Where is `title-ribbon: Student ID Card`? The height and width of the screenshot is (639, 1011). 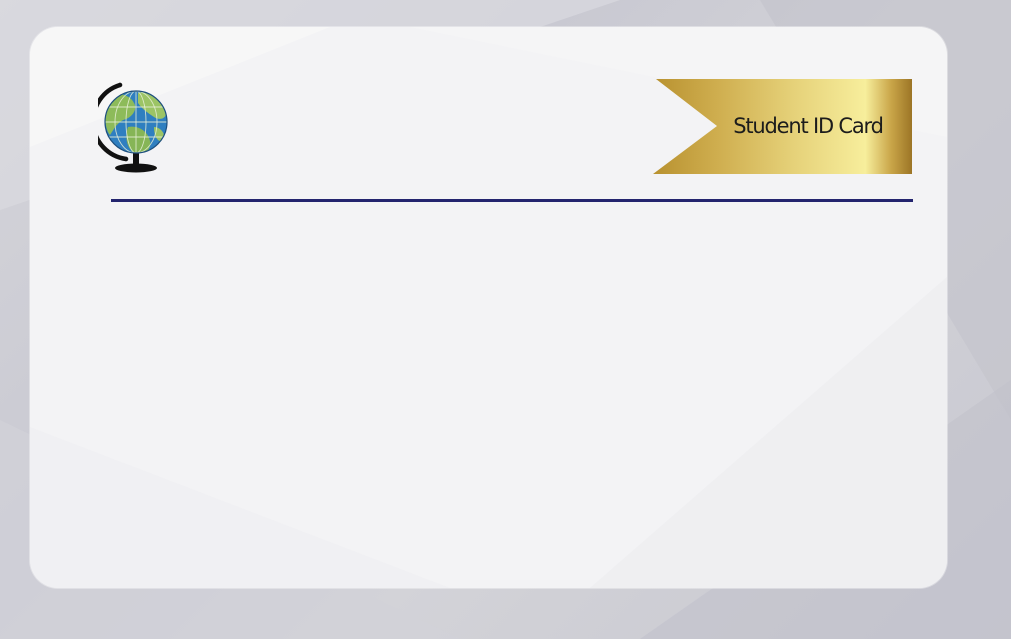 title-ribbon: Student ID Card is located at coordinates (782, 126).